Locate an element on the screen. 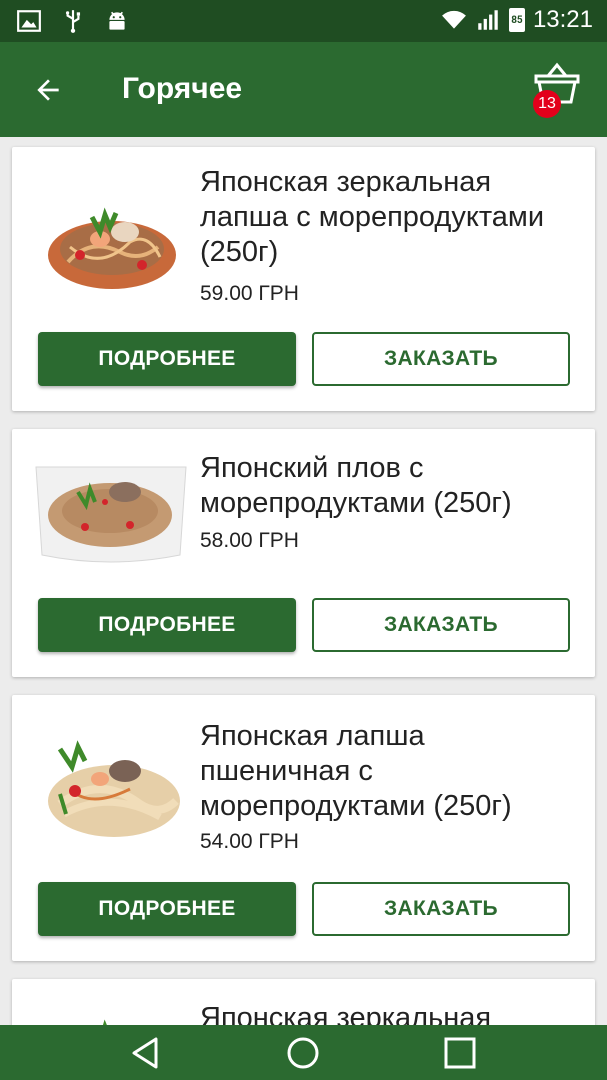 The height and width of the screenshot is (1080, 607). cart-count-badge: 13 is located at coordinates (547, 104).